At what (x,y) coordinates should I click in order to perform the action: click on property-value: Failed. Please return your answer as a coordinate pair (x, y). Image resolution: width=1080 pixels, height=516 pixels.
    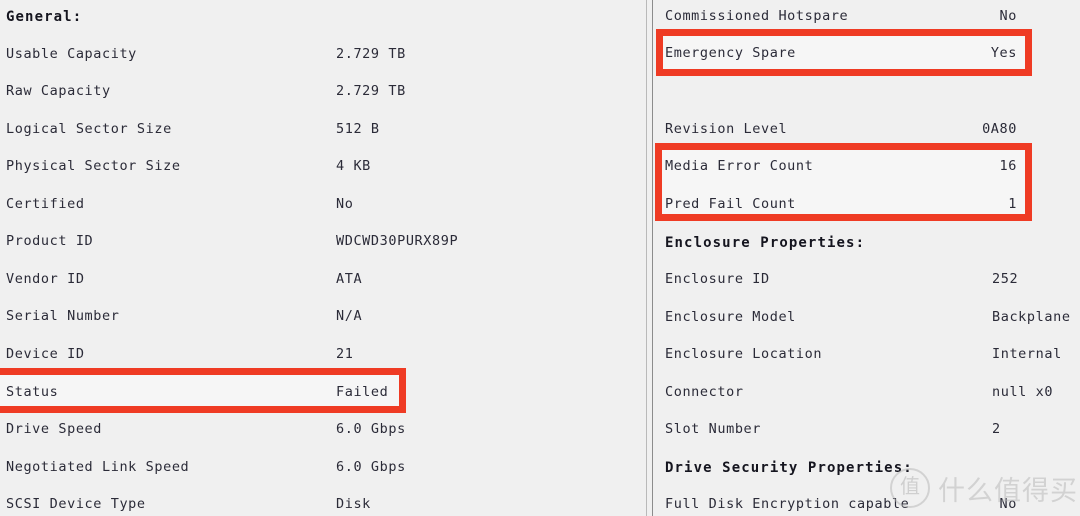
    Looking at the image, I should click on (362, 392).